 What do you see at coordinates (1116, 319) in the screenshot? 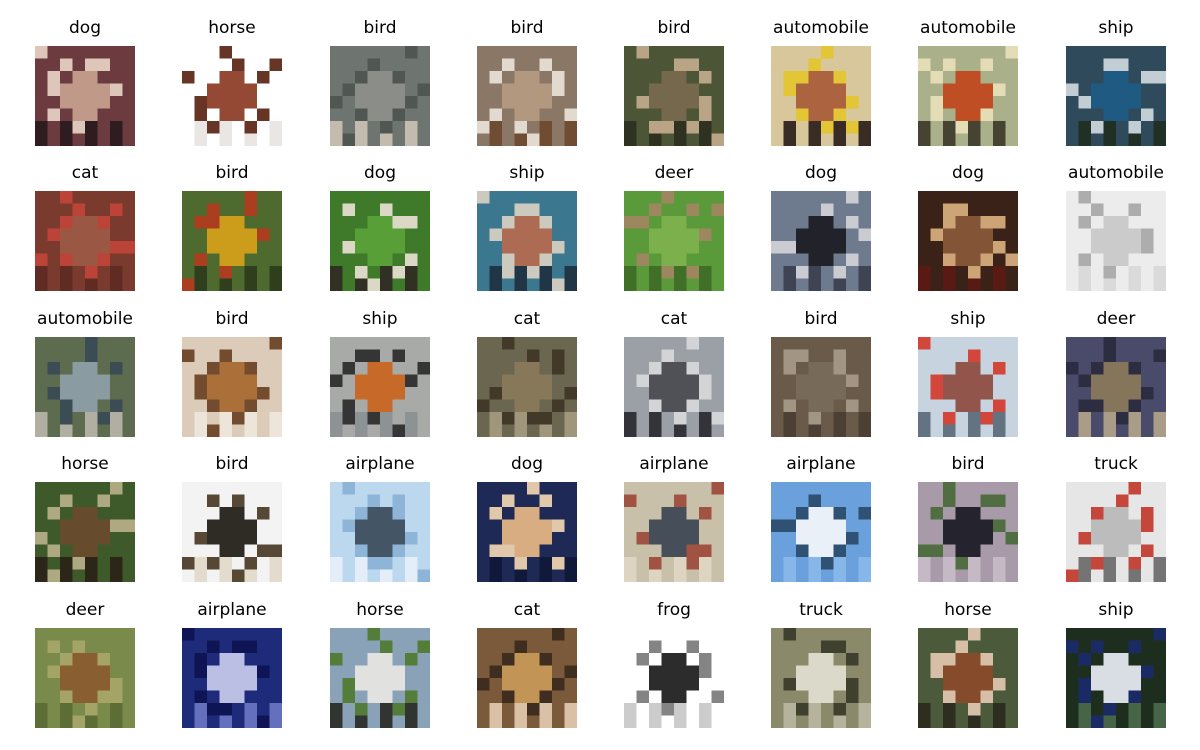
I see `image-label: deer` at bounding box center [1116, 319].